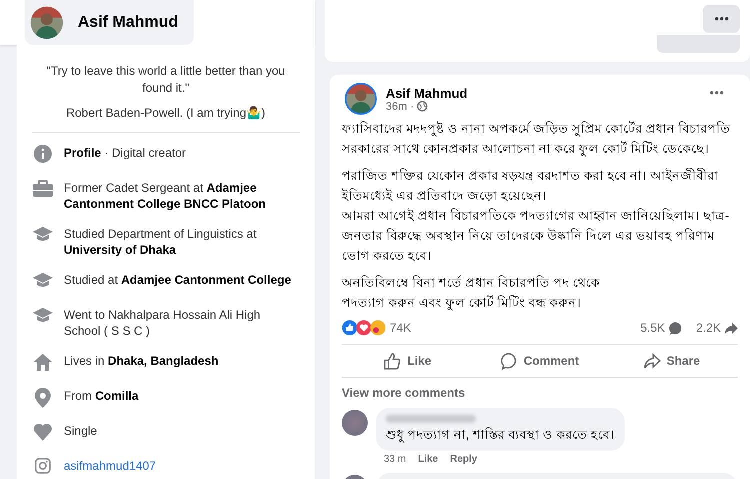 This screenshot has width=750, height=479. Describe the element at coordinates (395, 459) in the screenshot. I see `comment-time: 33 m` at that location.